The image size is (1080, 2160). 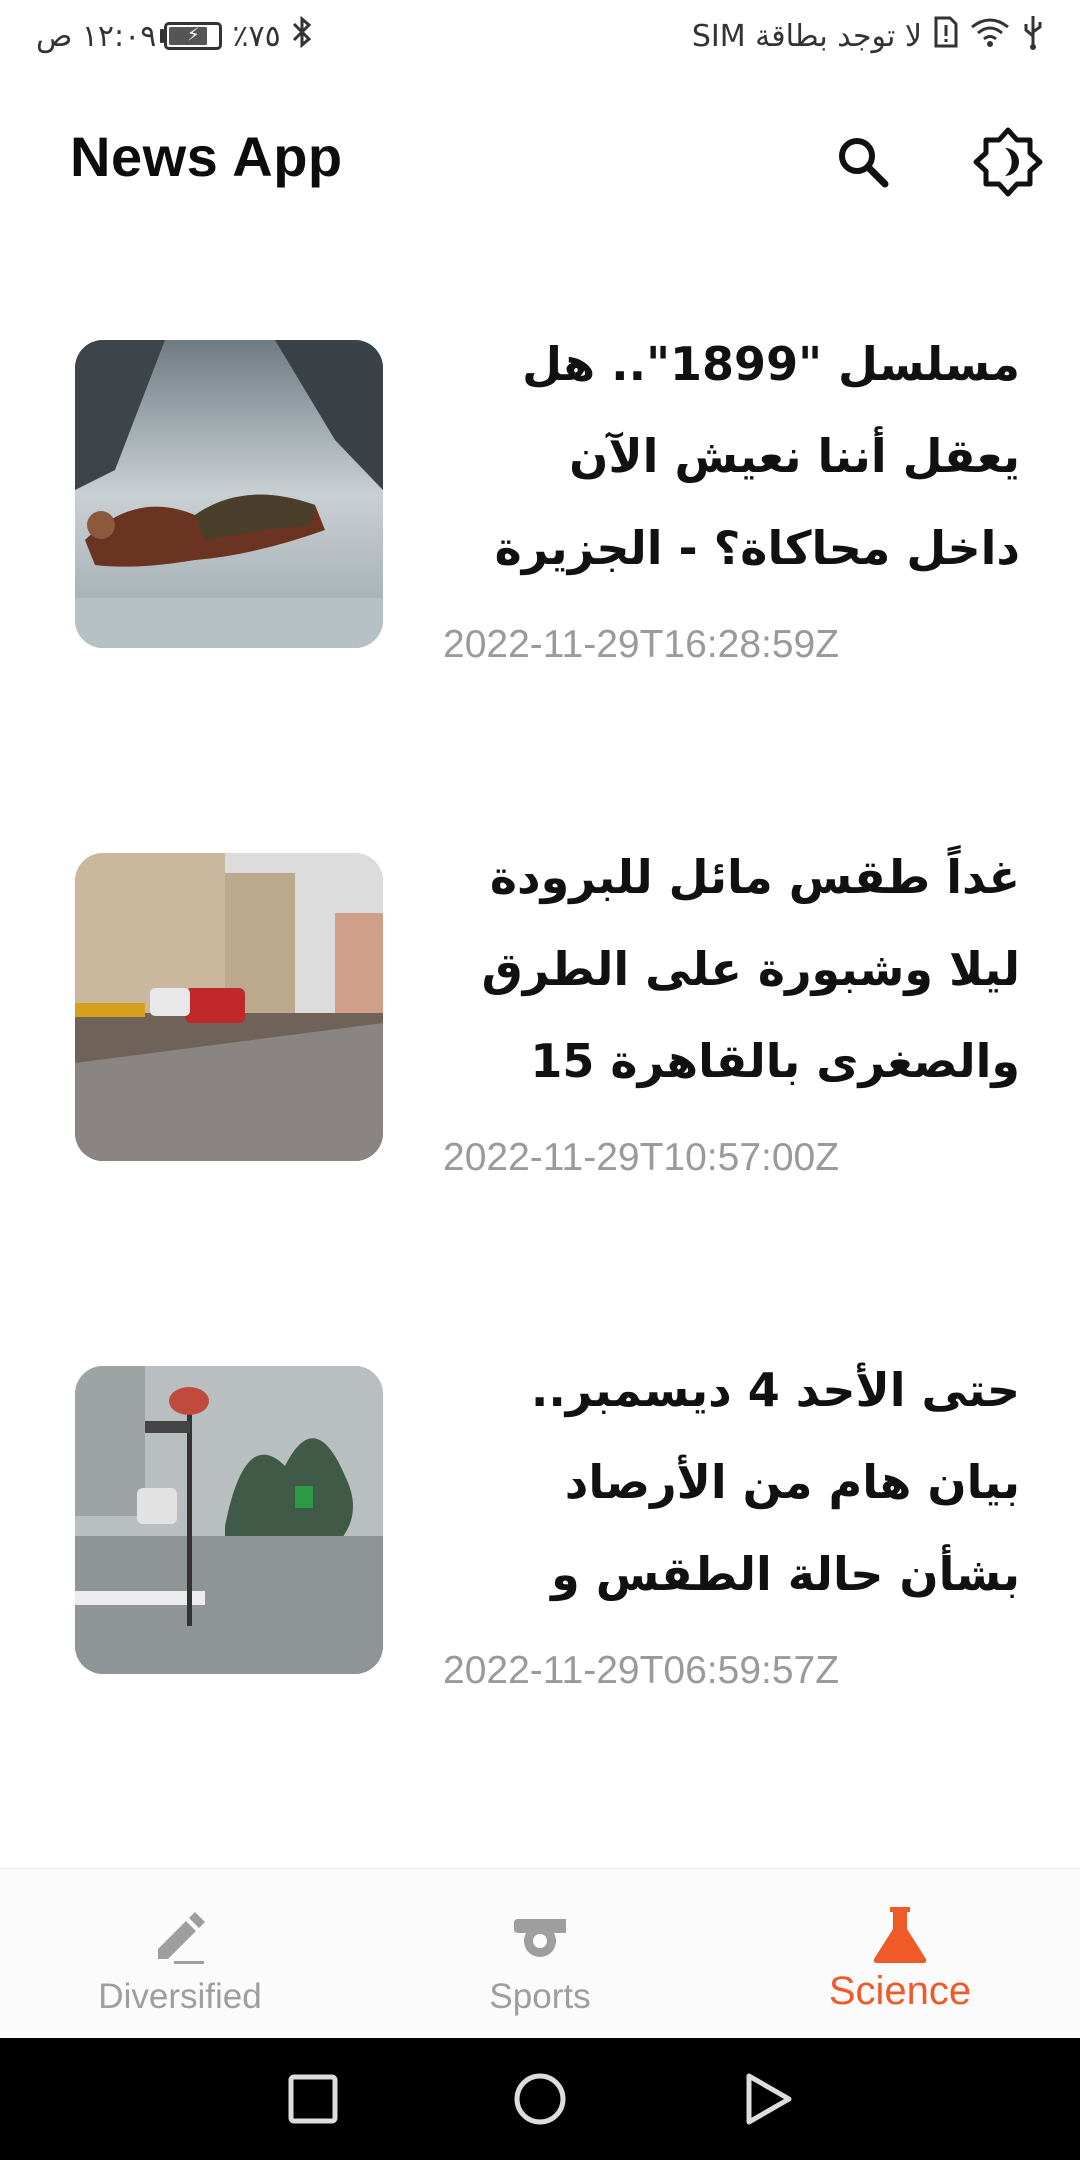 I want to click on status-right: لا توجد بطاقة SIM, so click(x=868, y=36).